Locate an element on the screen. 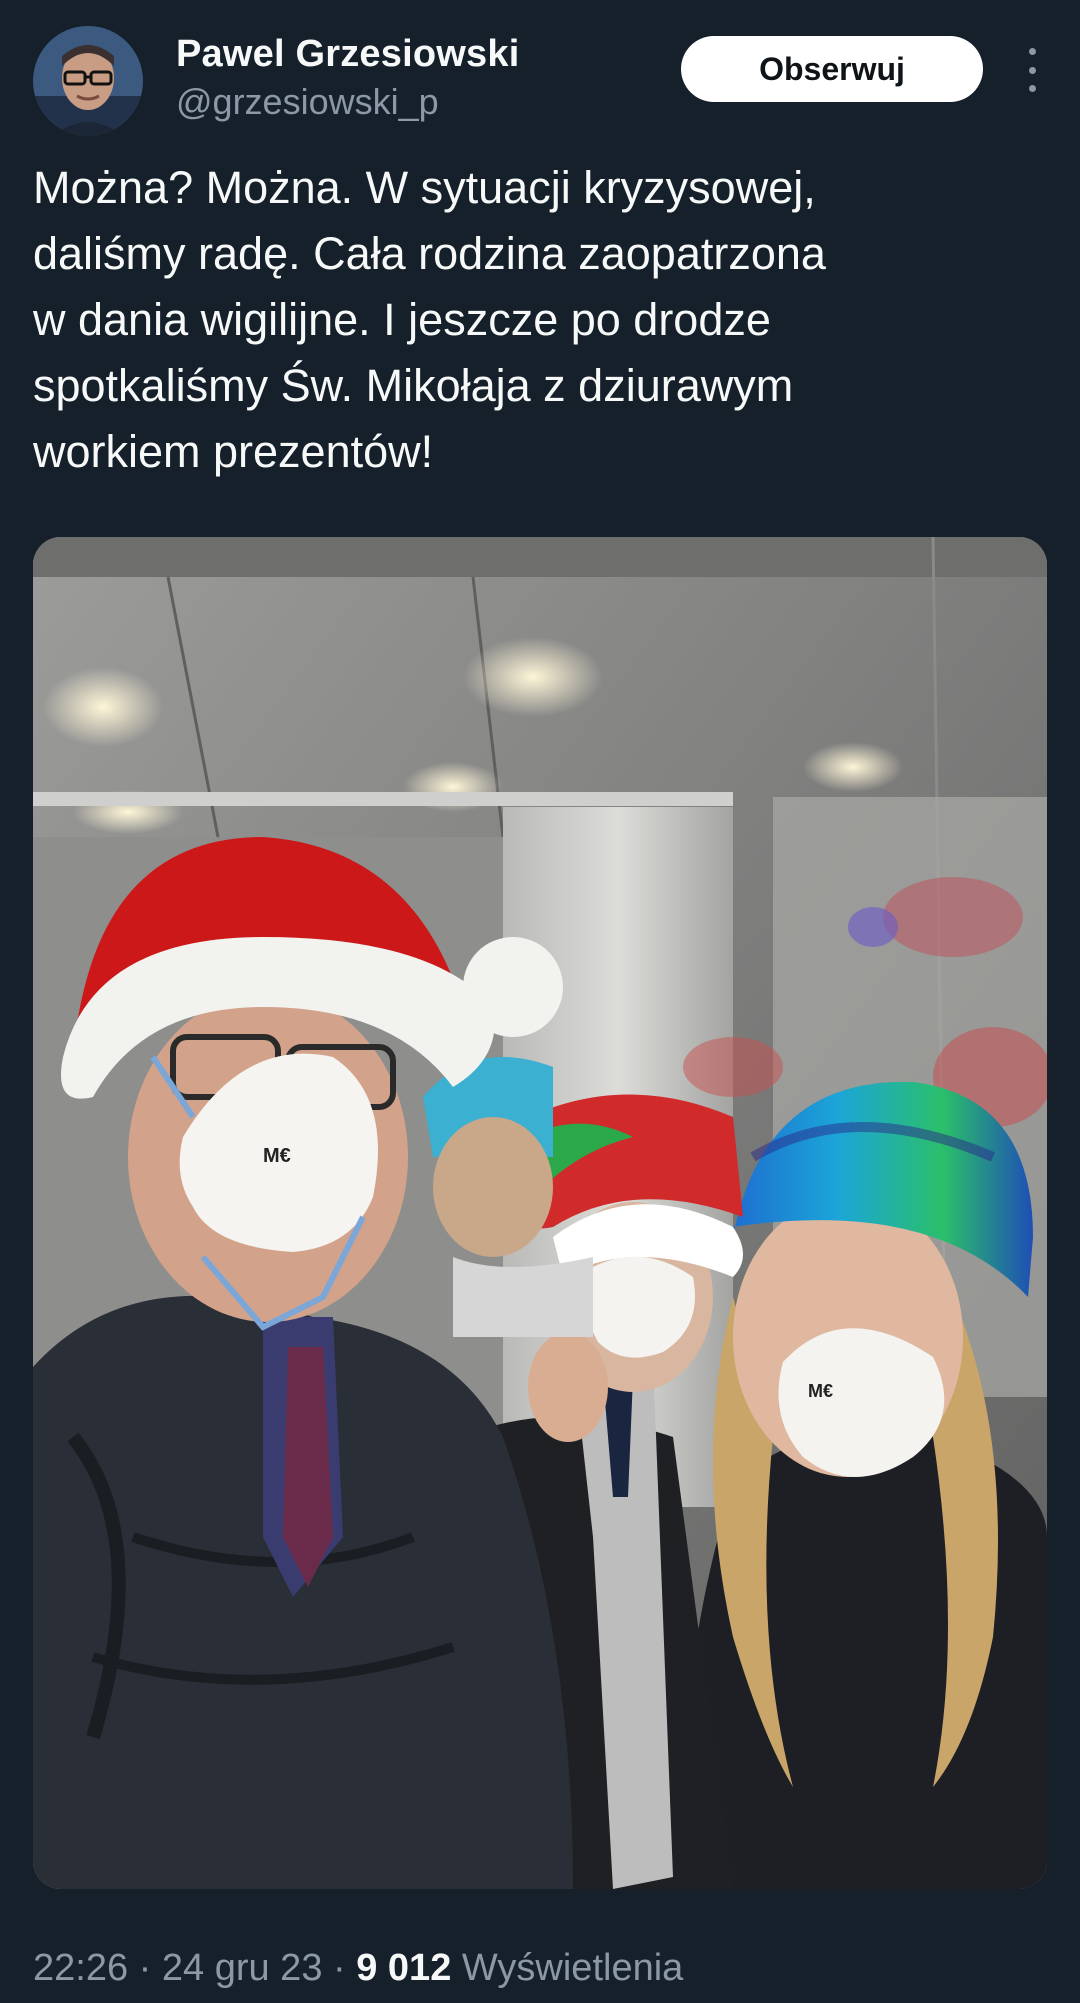 The image size is (1080, 2003). follow-button: Obserwuj is located at coordinates (832, 69).